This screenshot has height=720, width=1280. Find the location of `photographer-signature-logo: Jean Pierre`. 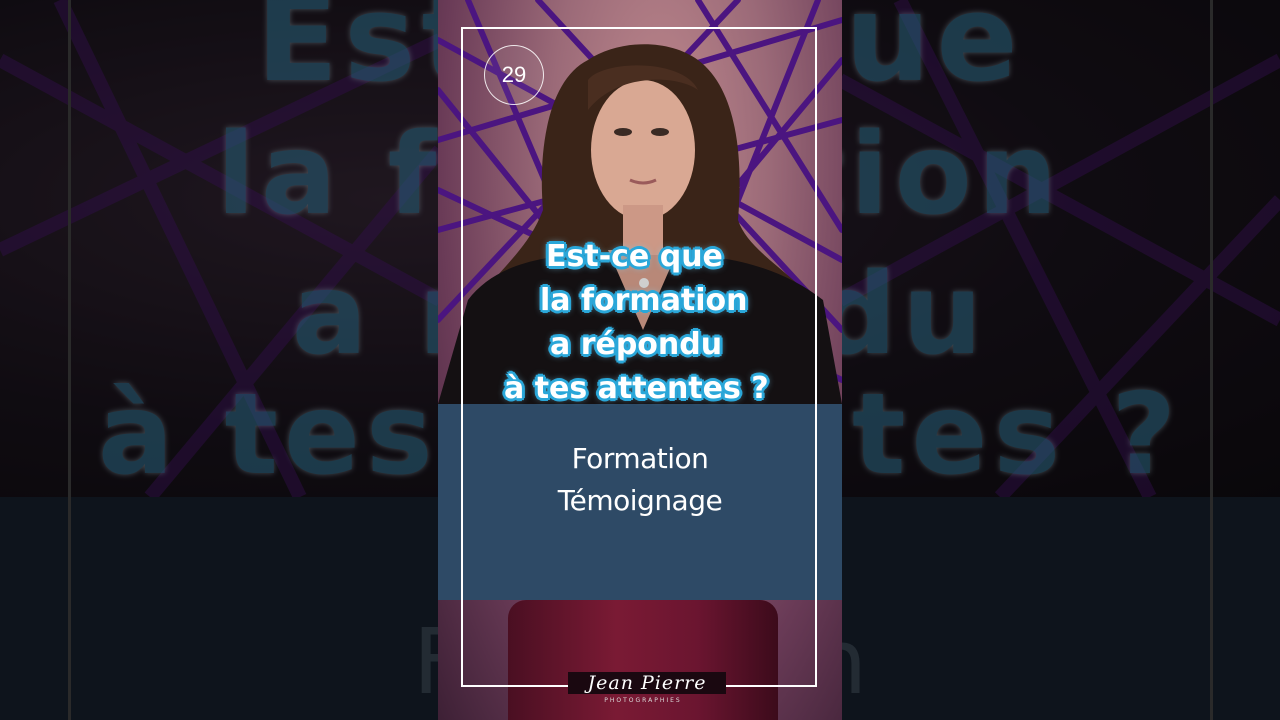

photographer-signature-logo: Jean Pierre is located at coordinates (647, 683).